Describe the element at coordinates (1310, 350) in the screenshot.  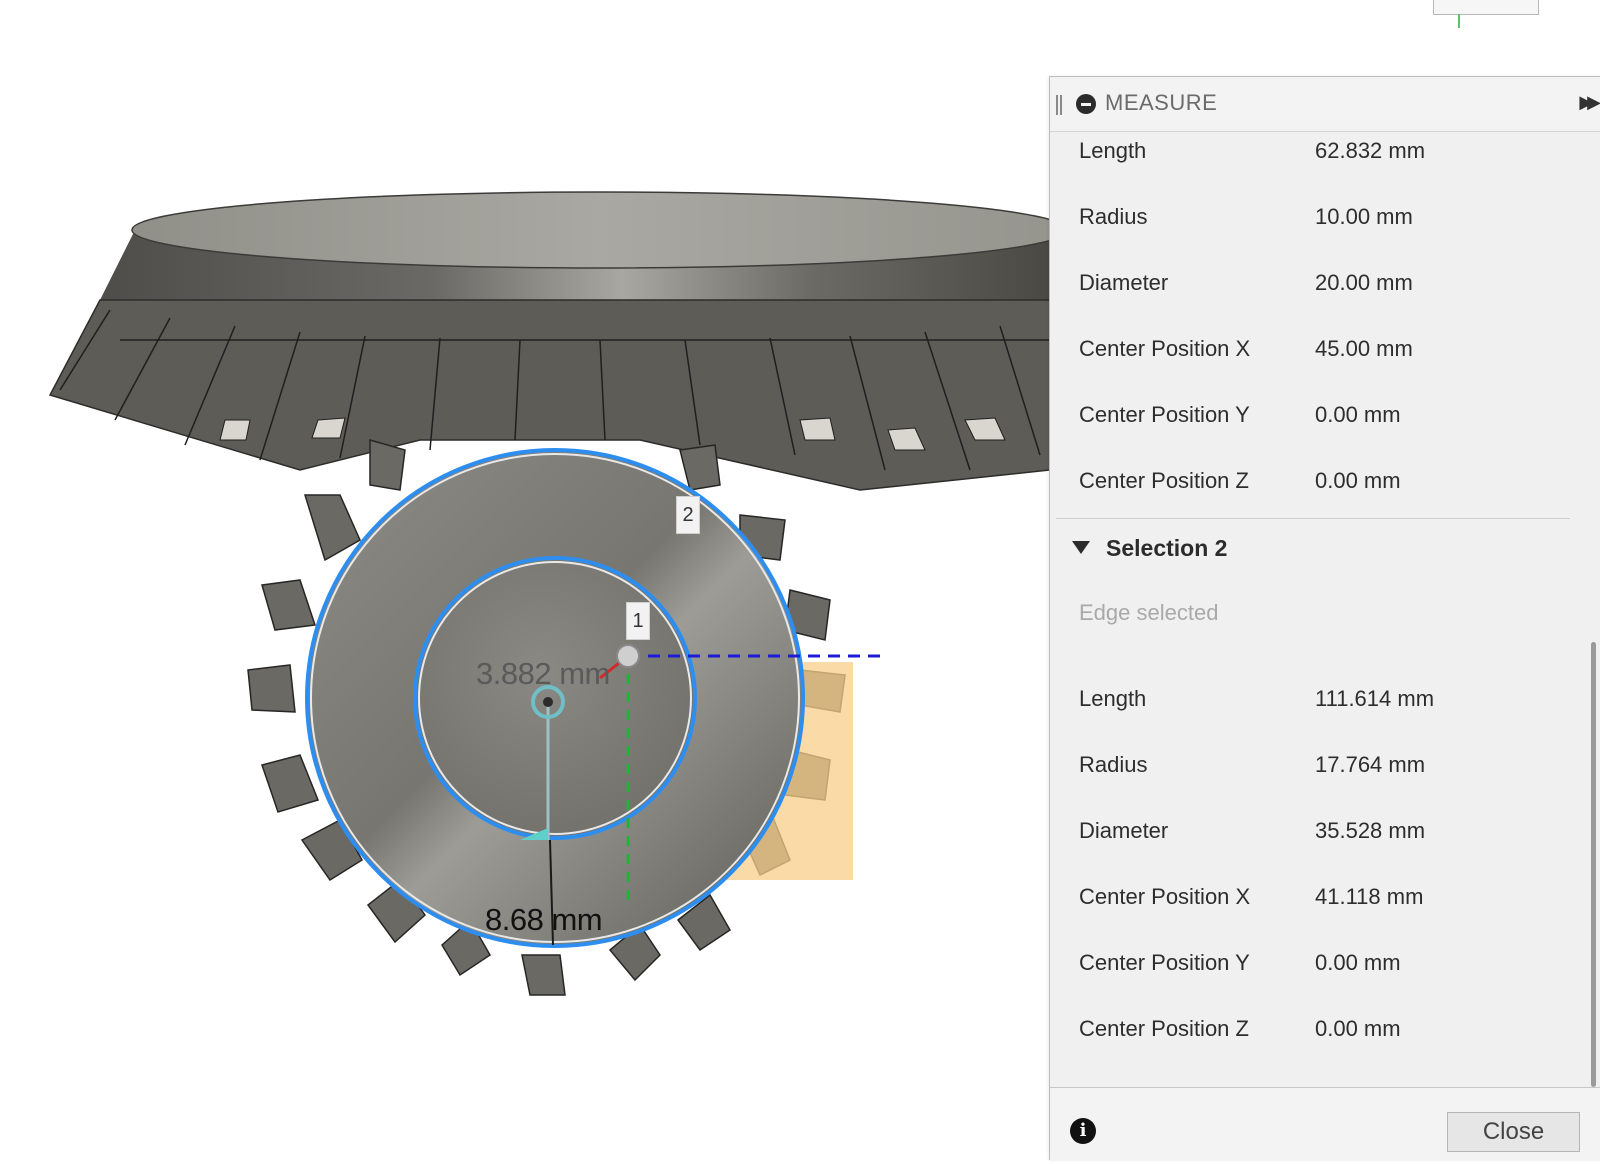
I see `measure-row-center-x: Center Position X 45.00 mm` at that location.